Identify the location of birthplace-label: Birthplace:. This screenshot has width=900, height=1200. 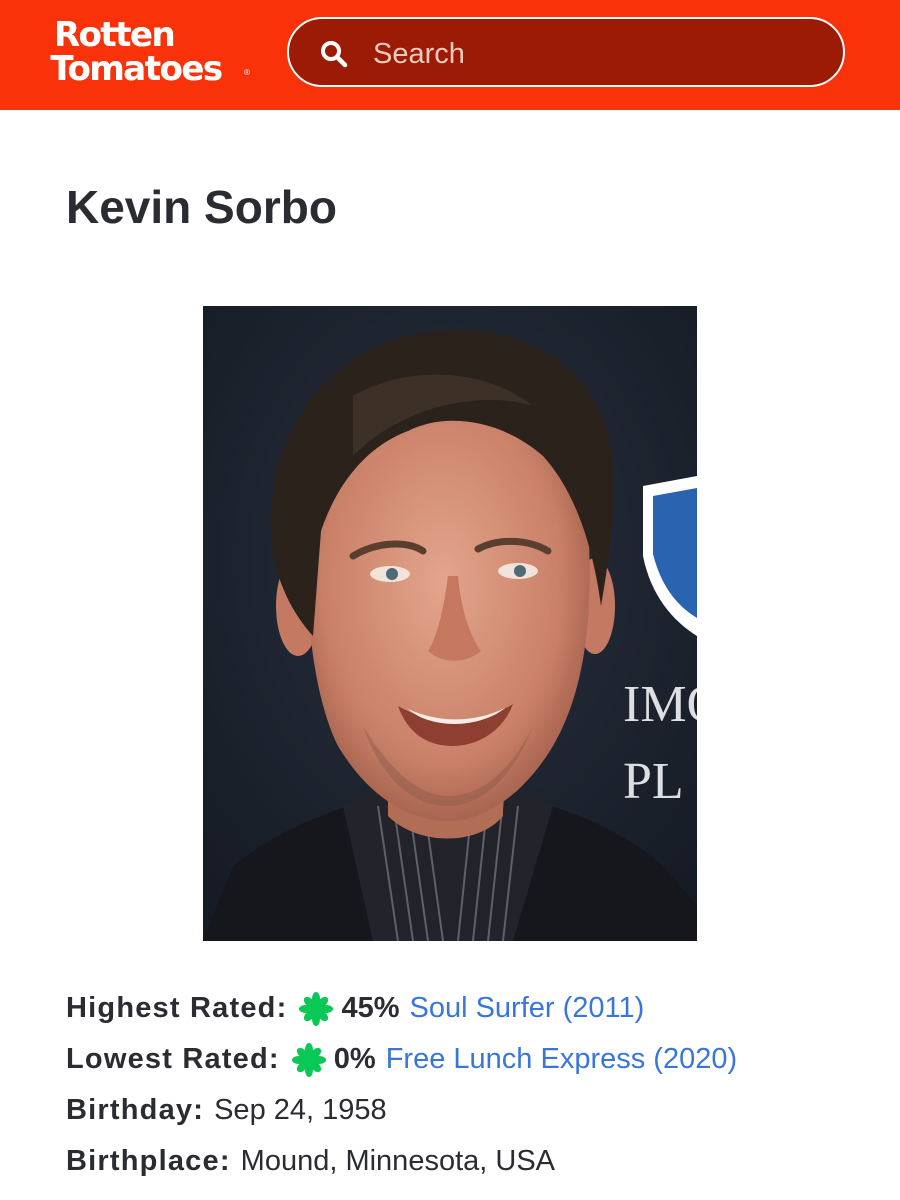
(148, 1161).